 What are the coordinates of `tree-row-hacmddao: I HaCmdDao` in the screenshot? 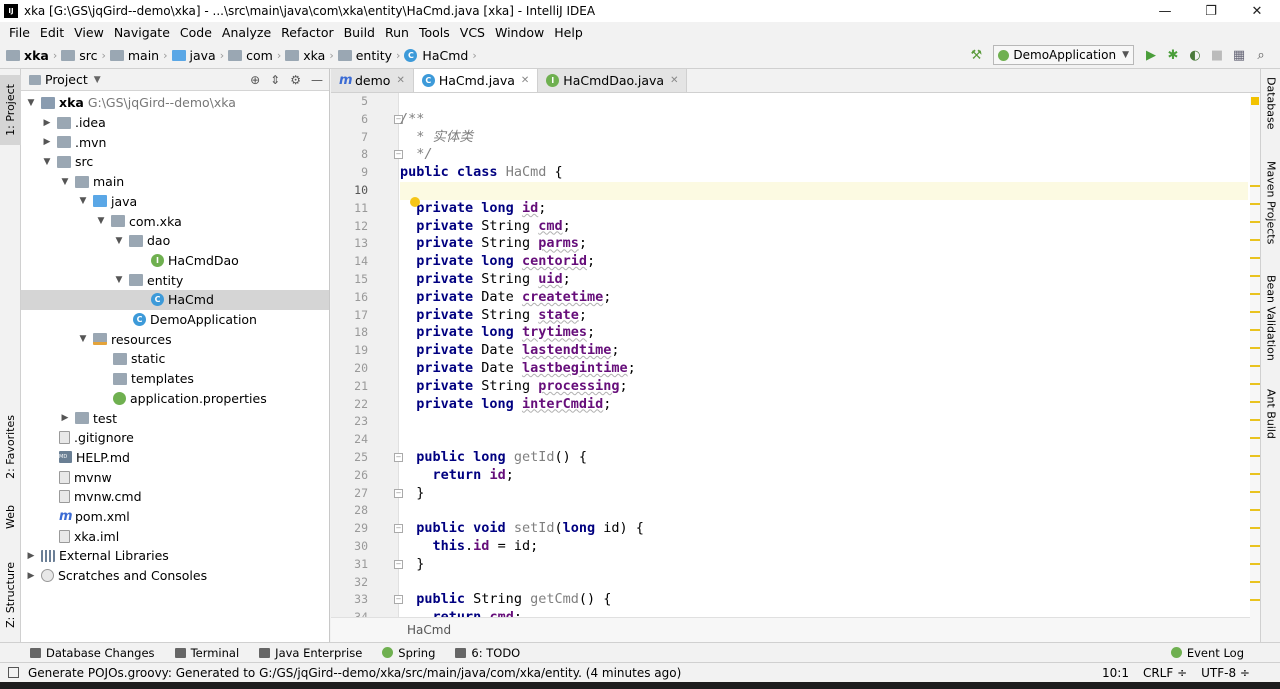 It's located at (175, 261).